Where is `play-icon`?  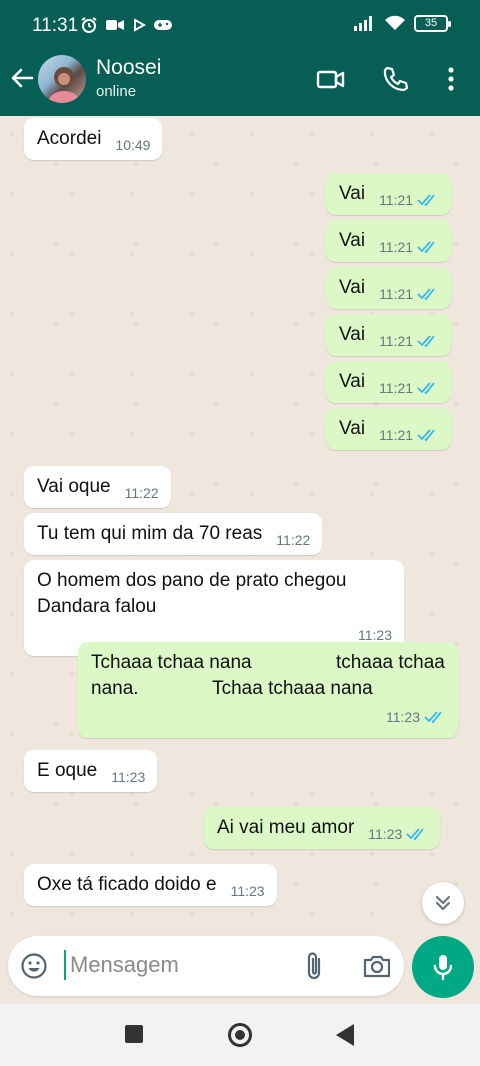
play-icon is located at coordinates (140, 25).